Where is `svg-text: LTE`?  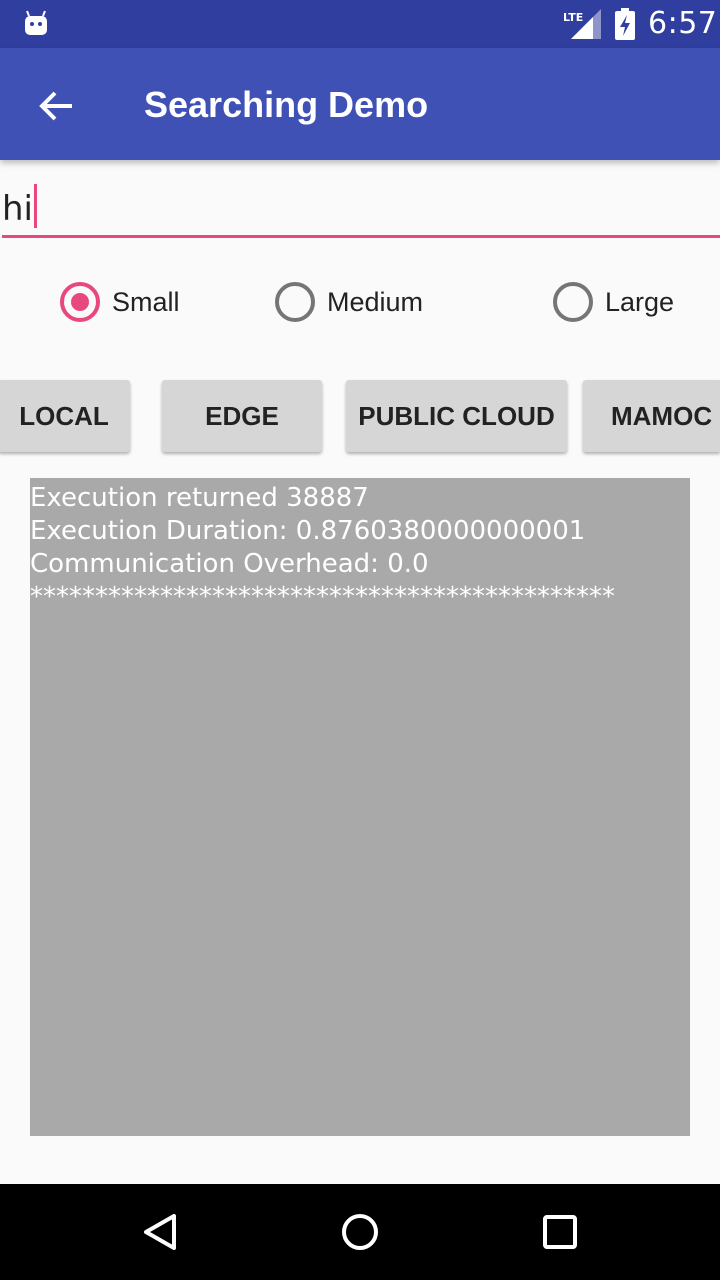
svg-text: LTE is located at coordinates (573, 17).